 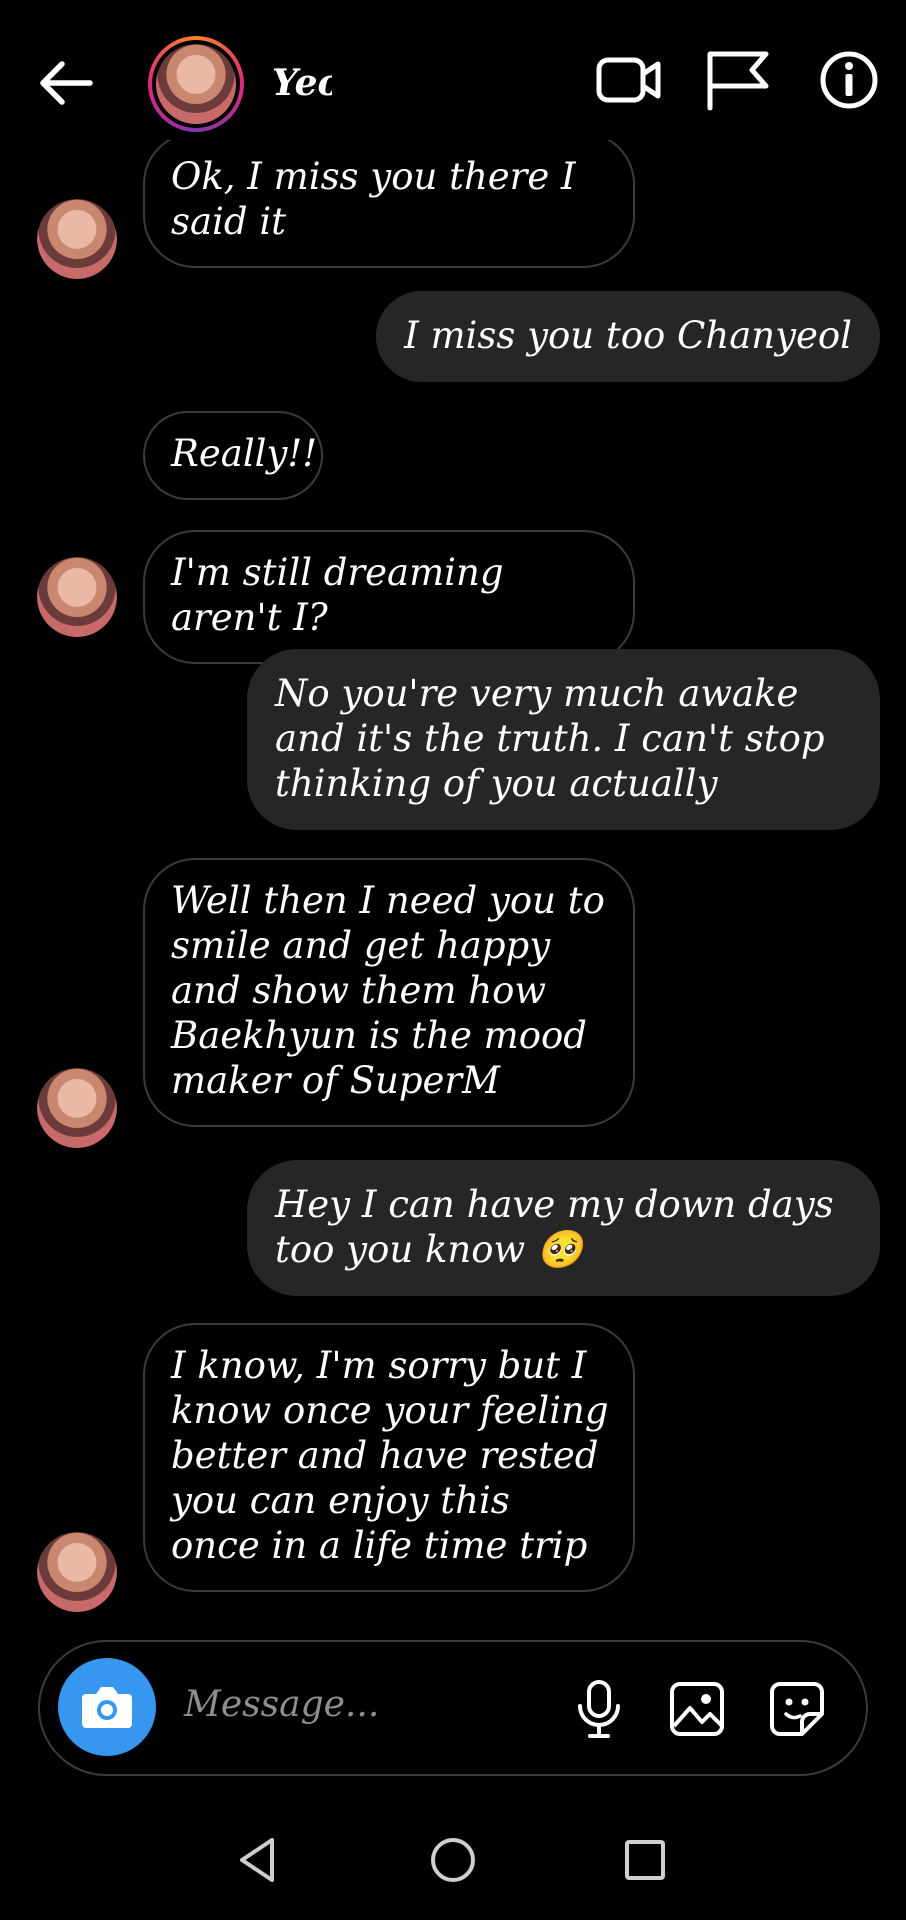 What do you see at coordinates (797, 1709) in the screenshot?
I see `sticker-icon` at bounding box center [797, 1709].